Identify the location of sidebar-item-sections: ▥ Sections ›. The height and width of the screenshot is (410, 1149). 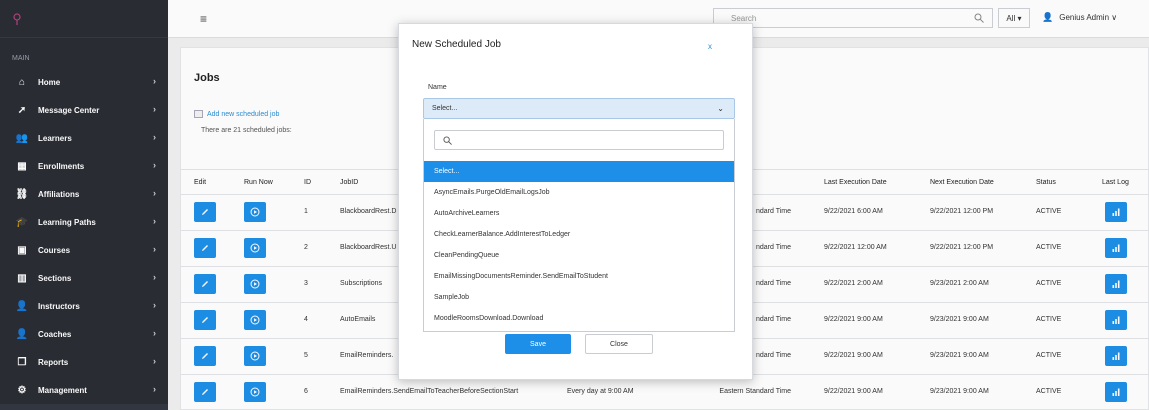
(84, 278).